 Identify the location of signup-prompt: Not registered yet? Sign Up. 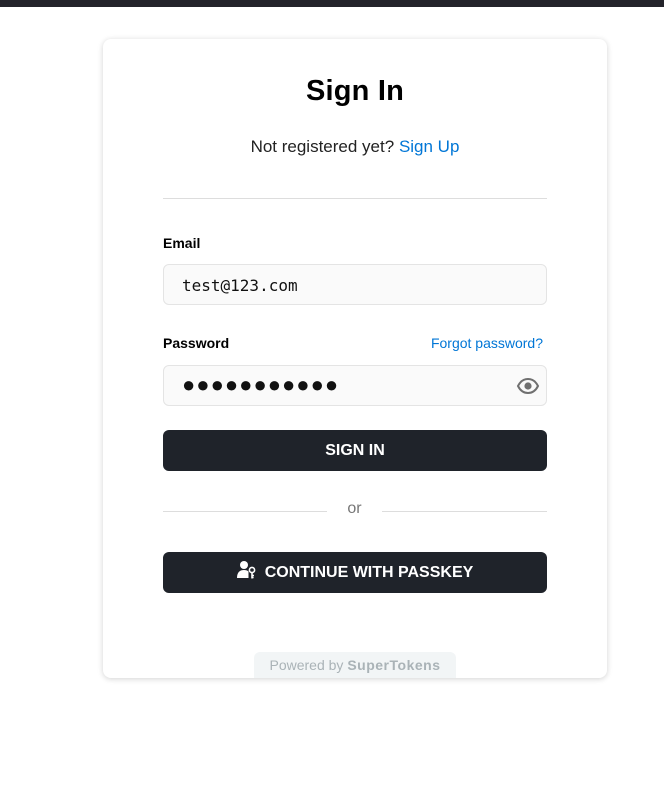
(355, 147).